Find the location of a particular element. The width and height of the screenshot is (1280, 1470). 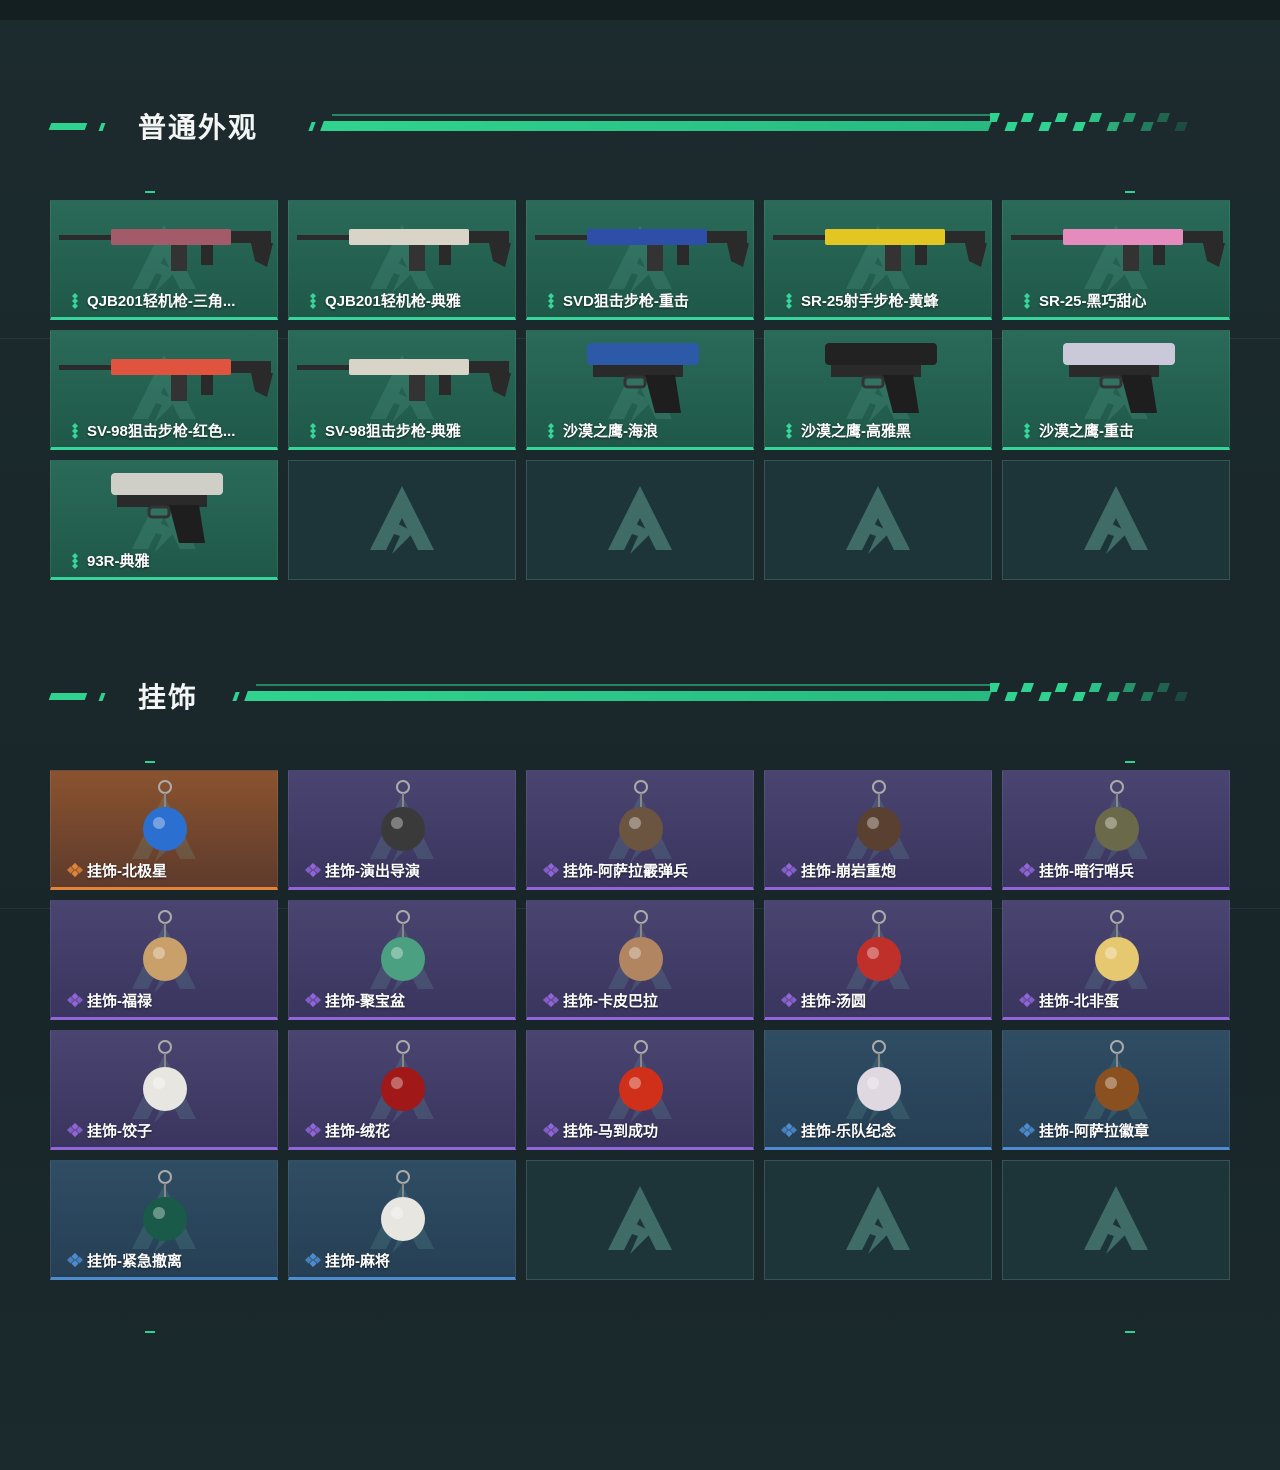

charm-card: 挂饰-饺子 is located at coordinates (164, 1090).